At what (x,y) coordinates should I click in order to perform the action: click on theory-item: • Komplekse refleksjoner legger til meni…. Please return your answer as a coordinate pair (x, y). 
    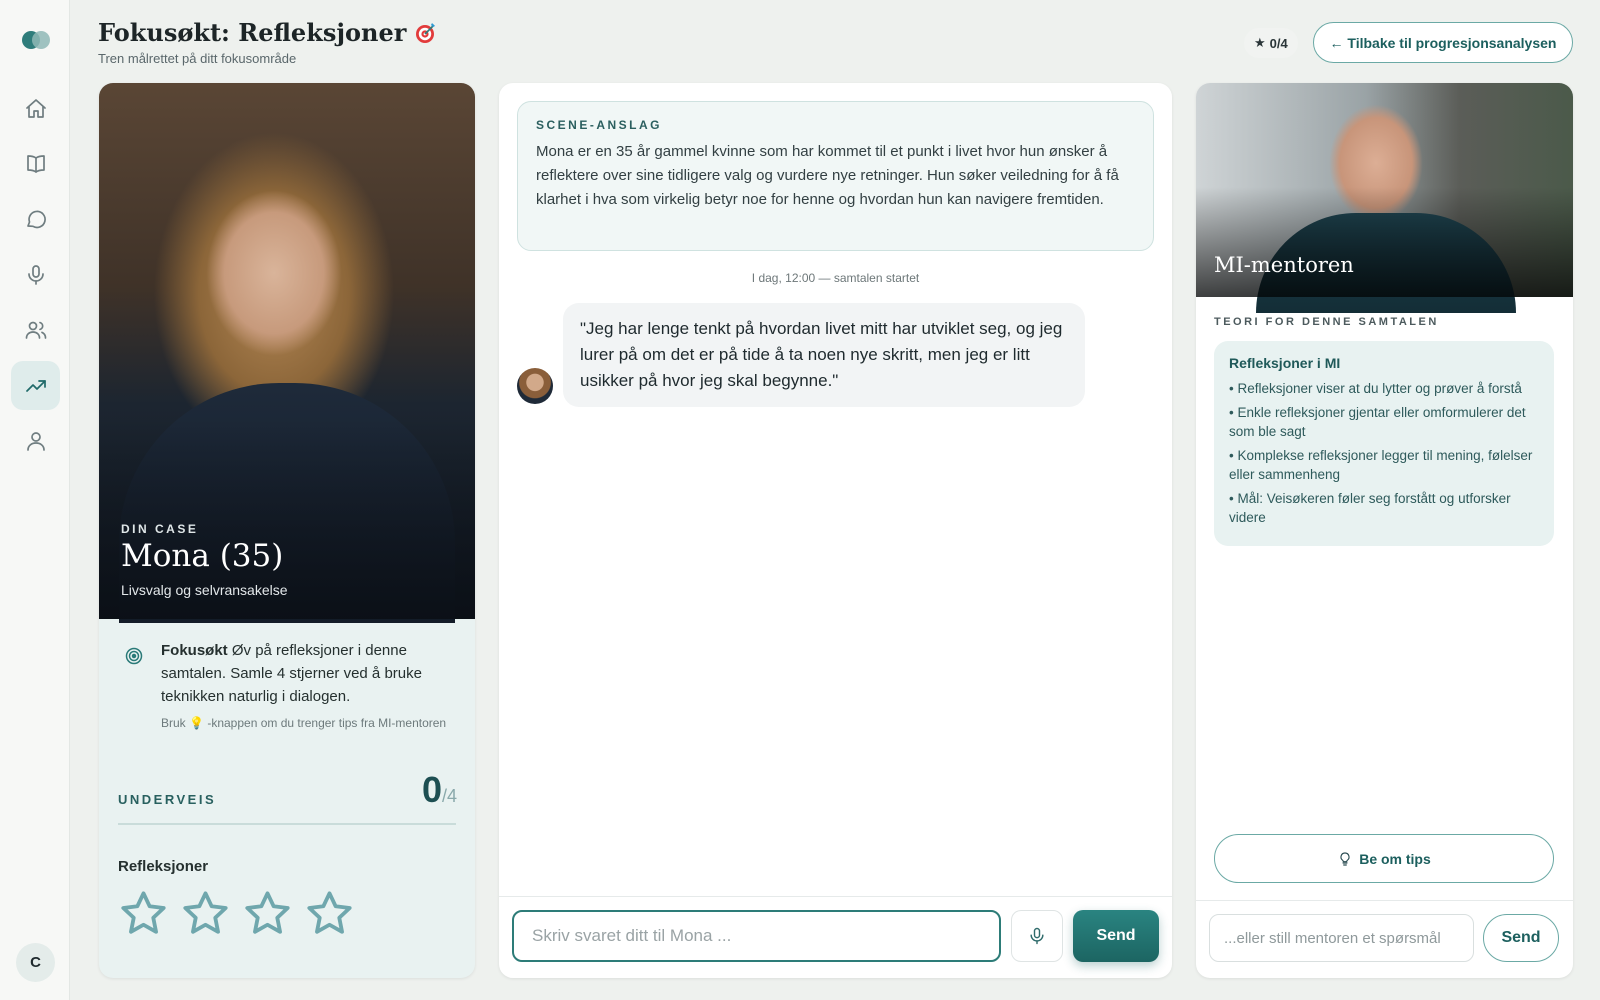
    Looking at the image, I should click on (1381, 465).